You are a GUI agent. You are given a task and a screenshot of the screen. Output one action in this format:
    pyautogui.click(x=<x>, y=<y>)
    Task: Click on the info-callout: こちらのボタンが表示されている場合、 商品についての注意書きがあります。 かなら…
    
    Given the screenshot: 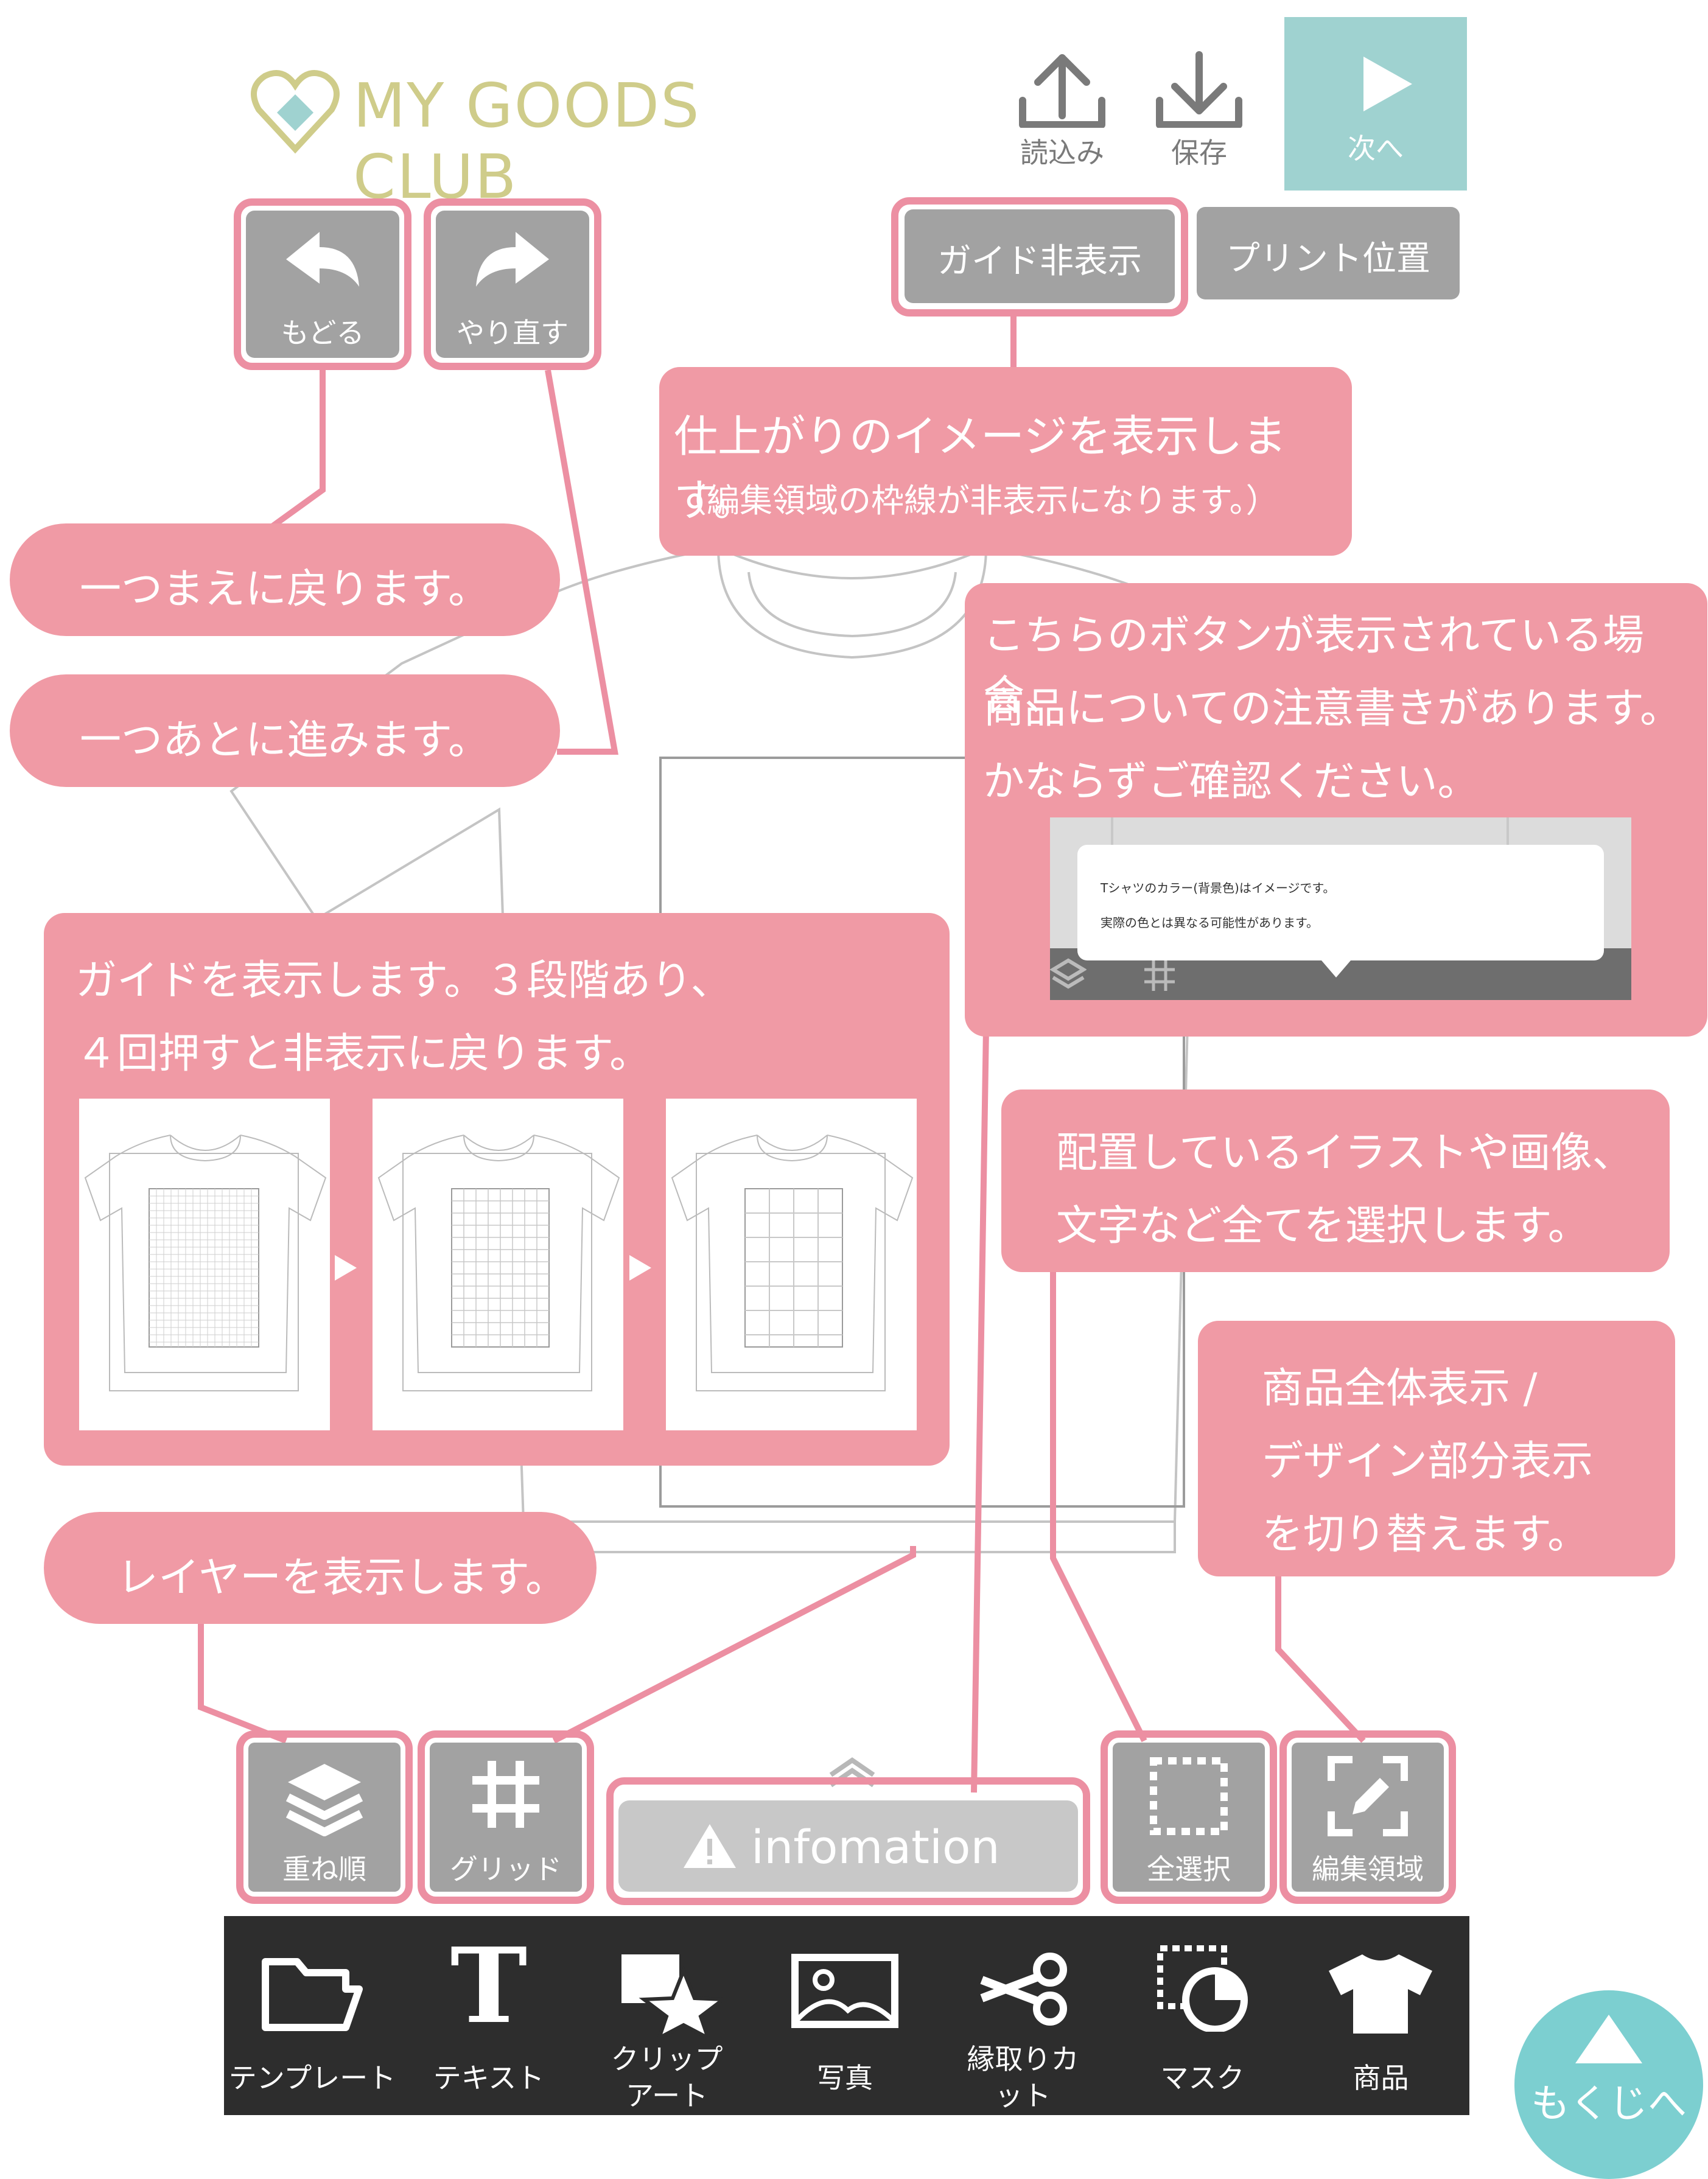 What is the action you would take?
    pyautogui.click(x=1336, y=810)
    